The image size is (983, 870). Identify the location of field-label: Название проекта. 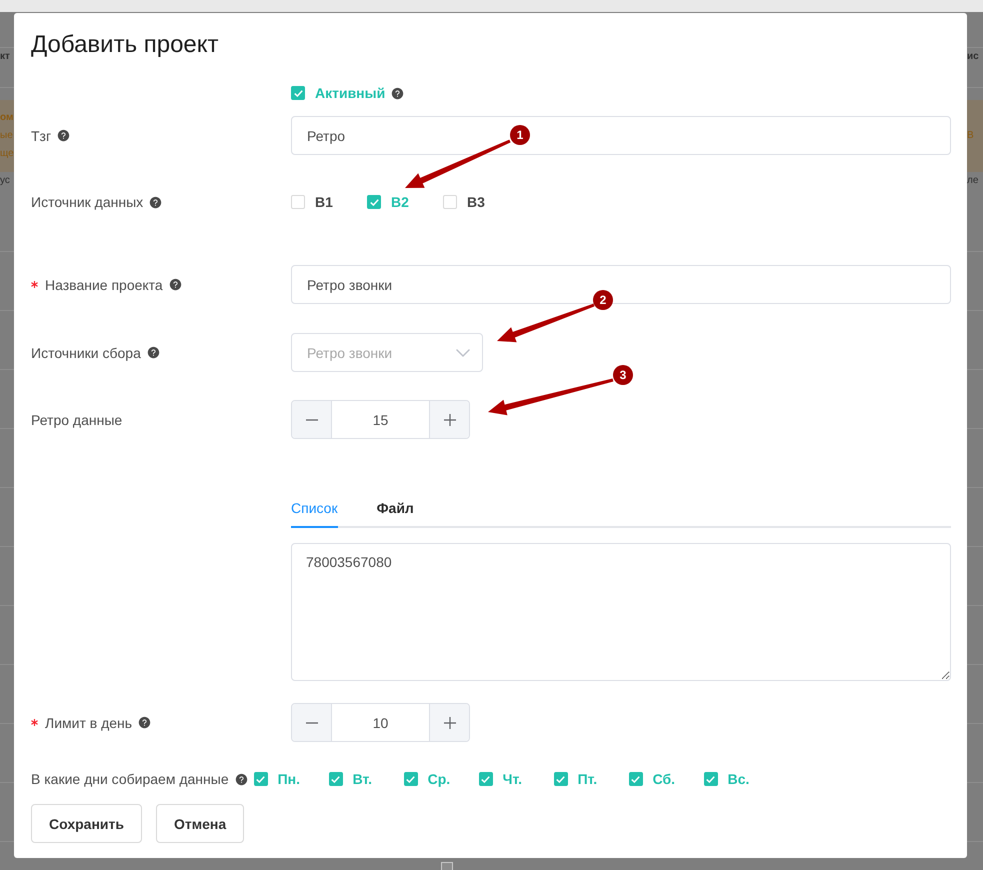
(104, 285).